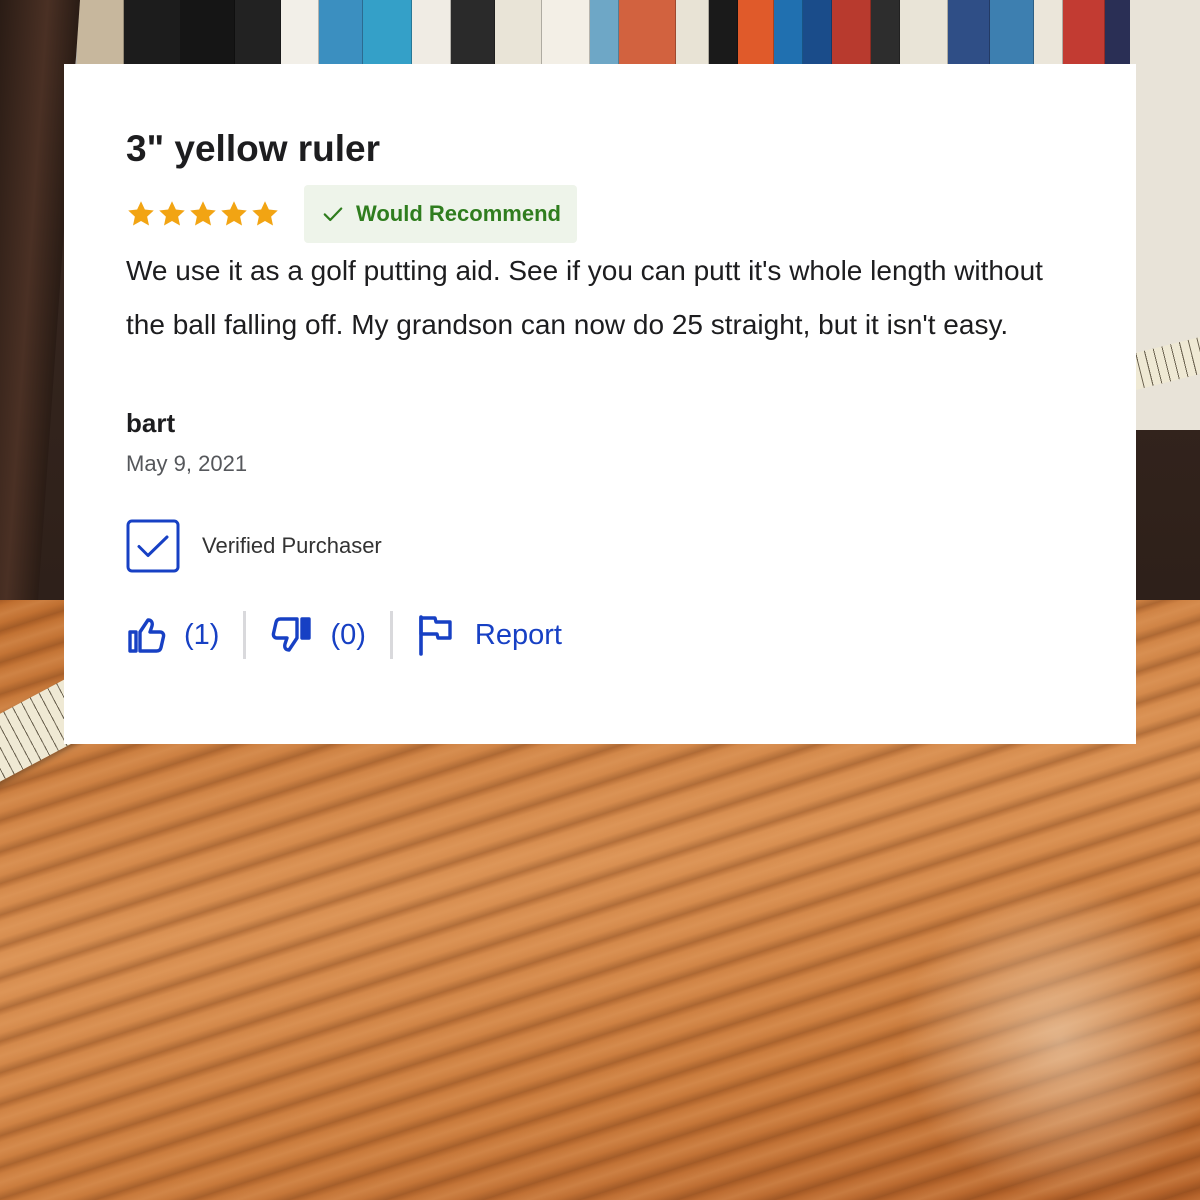  Describe the element at coordinates (518, 634) in the screenshot. I see `report-label: Report` at that location.